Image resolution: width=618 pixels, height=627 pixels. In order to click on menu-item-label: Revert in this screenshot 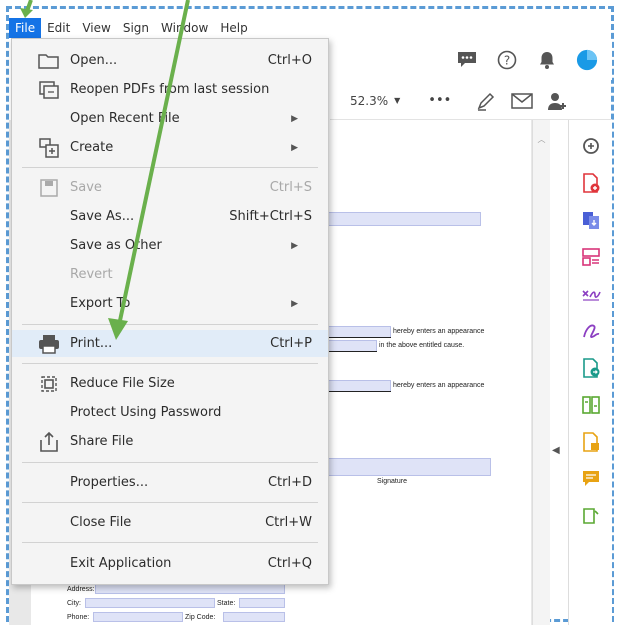, I will do `click(91, 274)`.